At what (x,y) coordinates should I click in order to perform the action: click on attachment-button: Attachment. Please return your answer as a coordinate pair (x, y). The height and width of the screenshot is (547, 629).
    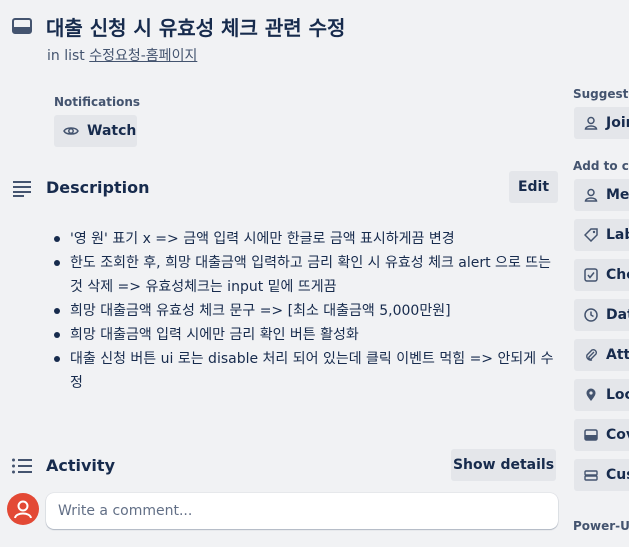
    Looking at the image, I should click on (601, 355).